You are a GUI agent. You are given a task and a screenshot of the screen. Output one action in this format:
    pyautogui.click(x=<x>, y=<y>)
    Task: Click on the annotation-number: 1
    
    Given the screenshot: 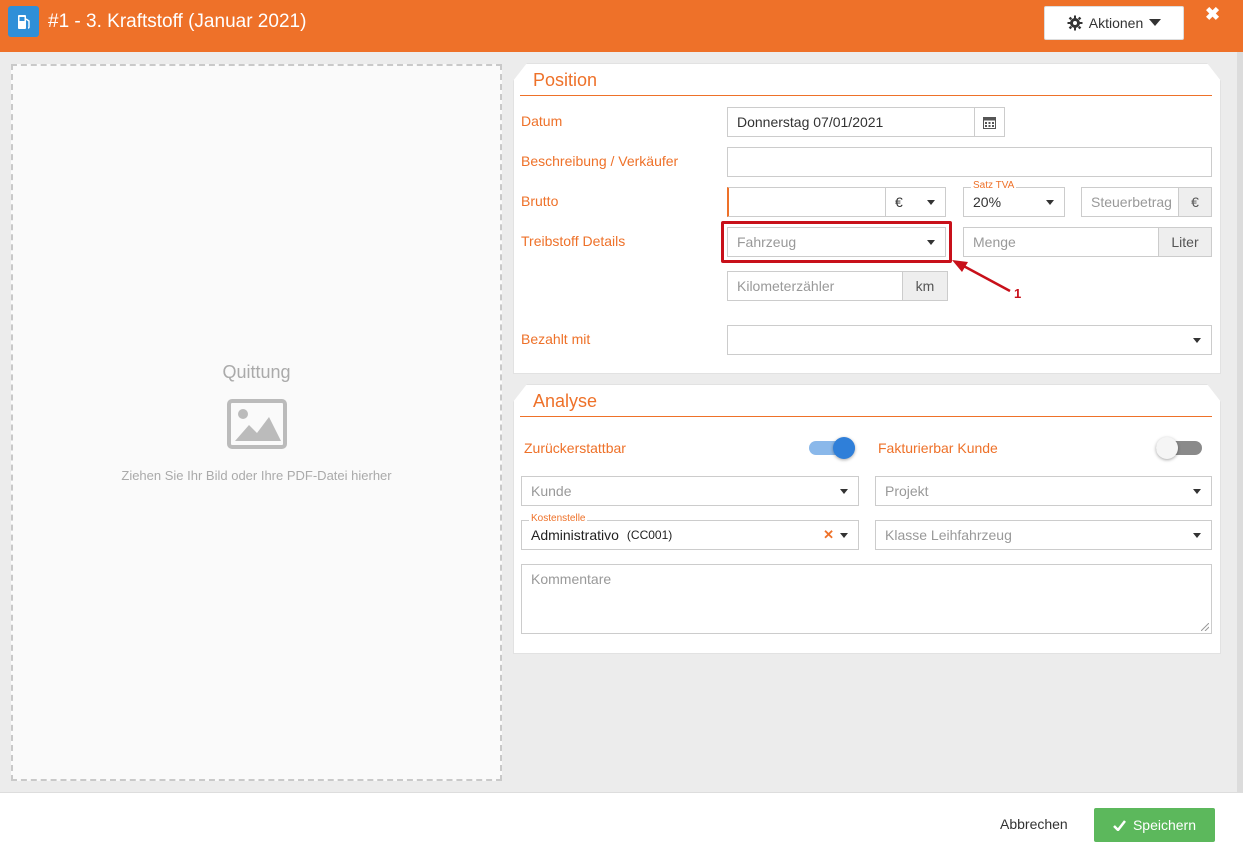 What is the action you would take?
    pyautogui.click(x=1018, y=293)
    